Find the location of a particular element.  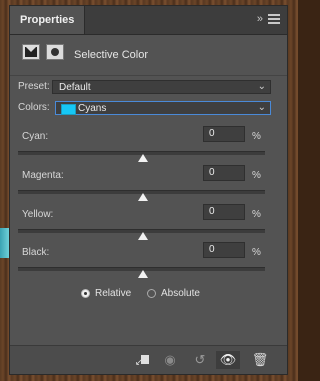

relative-radio is located at coordinates (85, 293).